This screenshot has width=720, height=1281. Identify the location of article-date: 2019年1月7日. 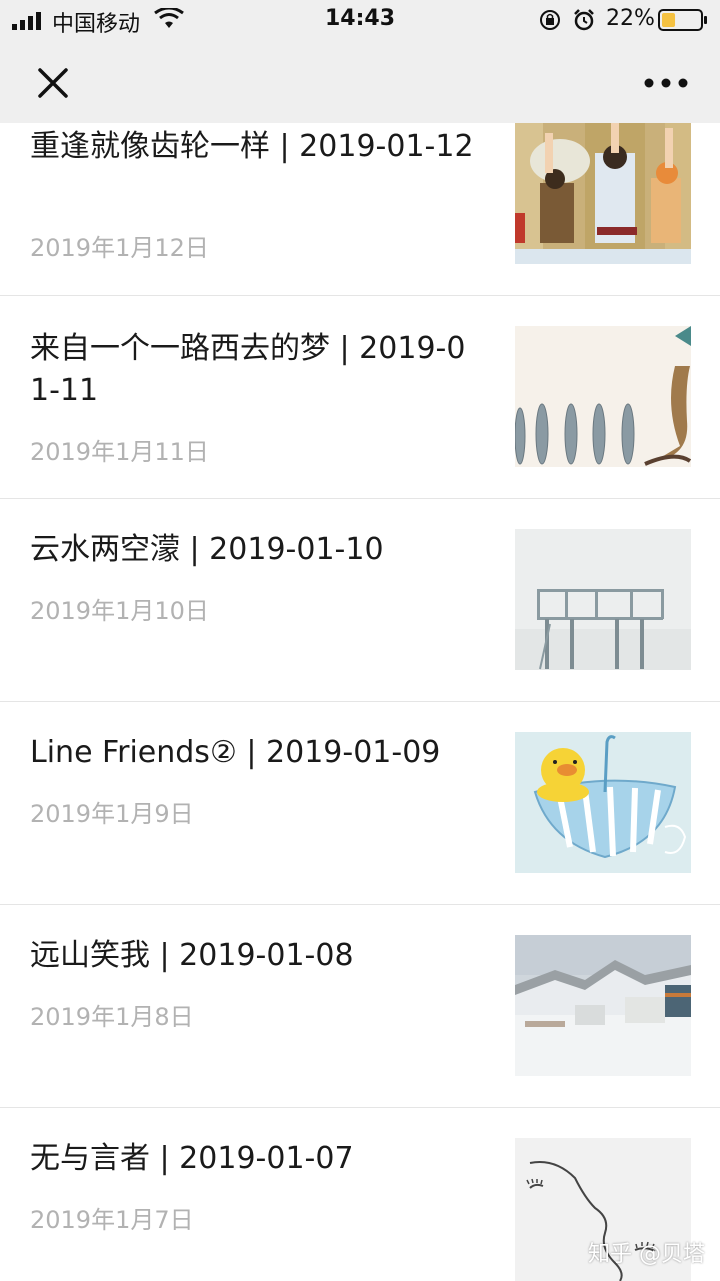
(112, 1220).